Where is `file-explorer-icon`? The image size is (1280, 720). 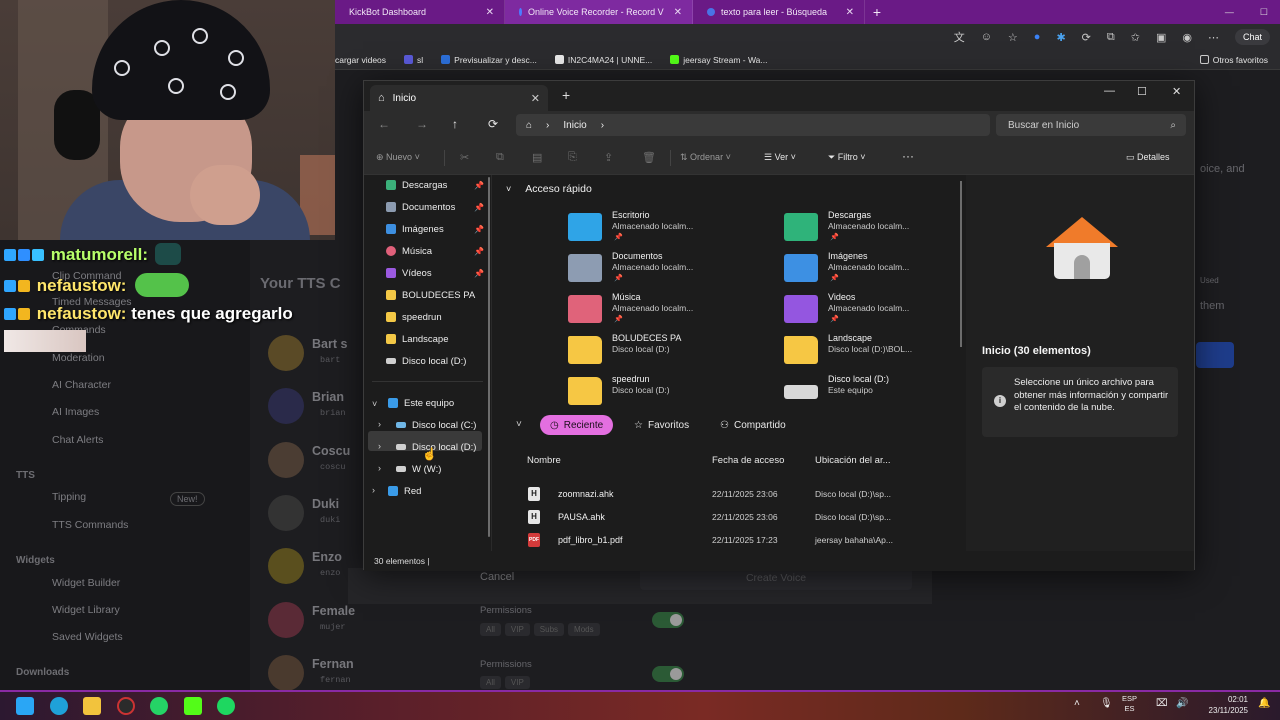 file-explorer-icon is located at coordinates (92, 706).